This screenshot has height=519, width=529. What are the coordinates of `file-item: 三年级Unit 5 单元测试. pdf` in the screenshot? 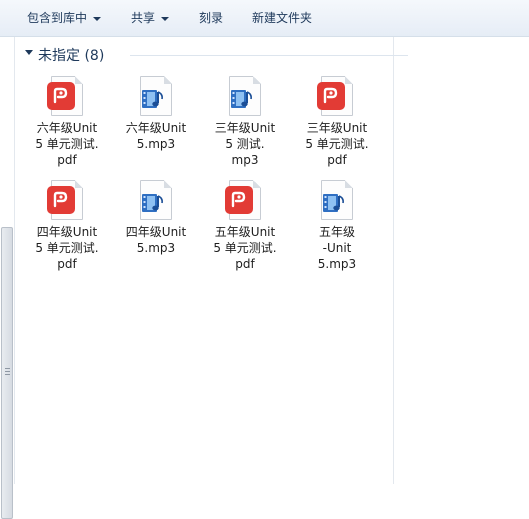 It's located at (337, 122).